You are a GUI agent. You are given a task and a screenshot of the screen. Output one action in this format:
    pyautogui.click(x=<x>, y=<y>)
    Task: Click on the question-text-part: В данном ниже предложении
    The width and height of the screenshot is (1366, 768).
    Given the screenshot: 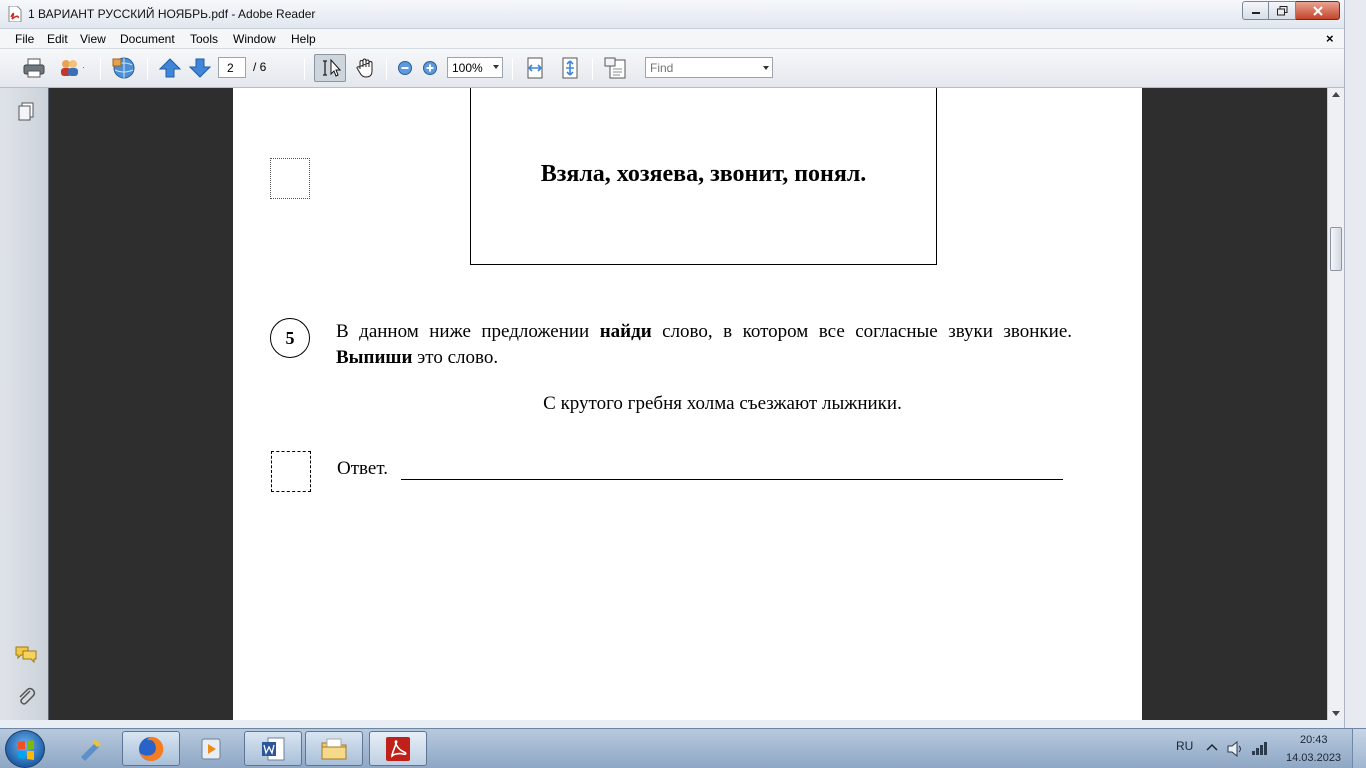 What is the action you would take?
    pyautogui.click(x=468, y=331)
    